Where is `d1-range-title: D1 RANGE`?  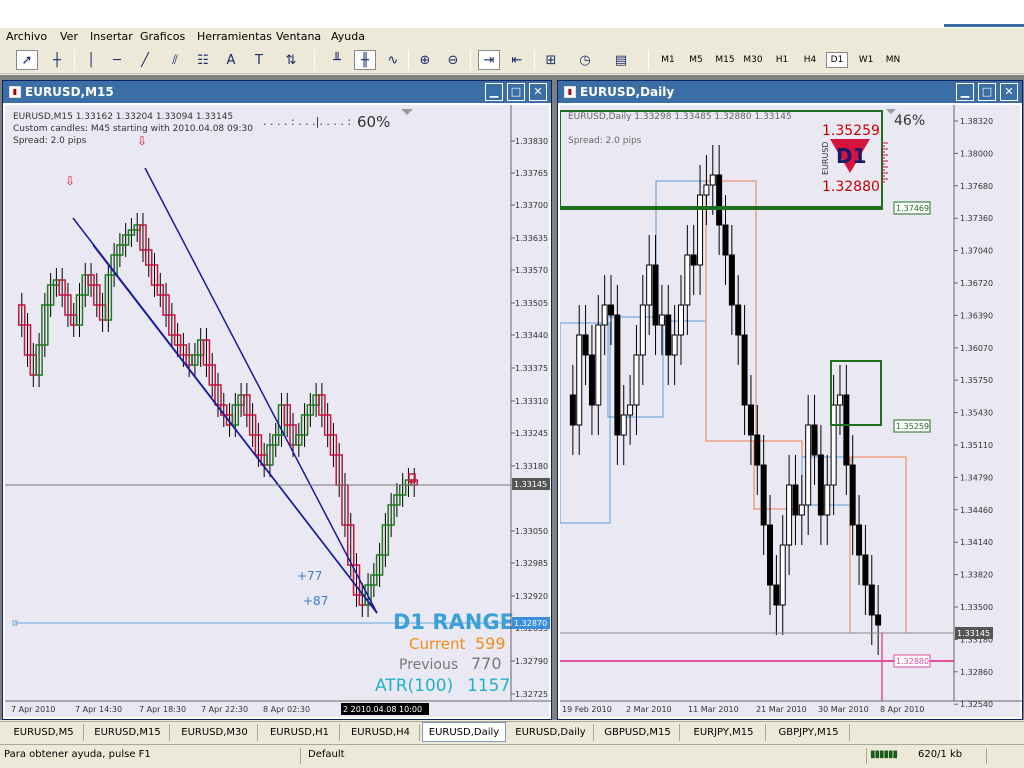 d1-range-title: D1 RANGE is located at coordinates (453, 622).